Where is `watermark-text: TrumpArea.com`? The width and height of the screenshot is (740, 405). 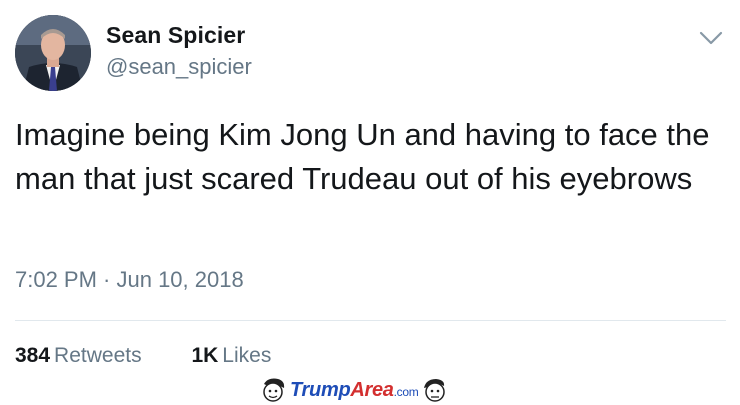
watermark-text: TrumpArea.com is located at coordinates (354, 390).